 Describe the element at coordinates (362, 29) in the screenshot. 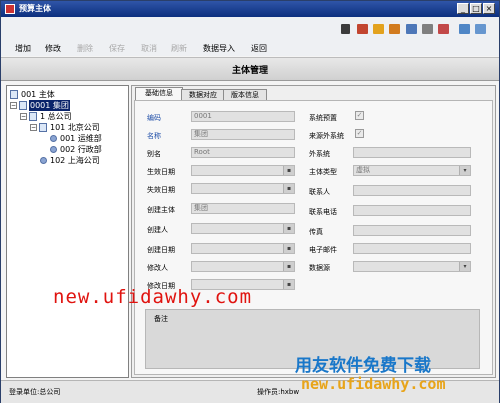

I see `document-icon` at that location.